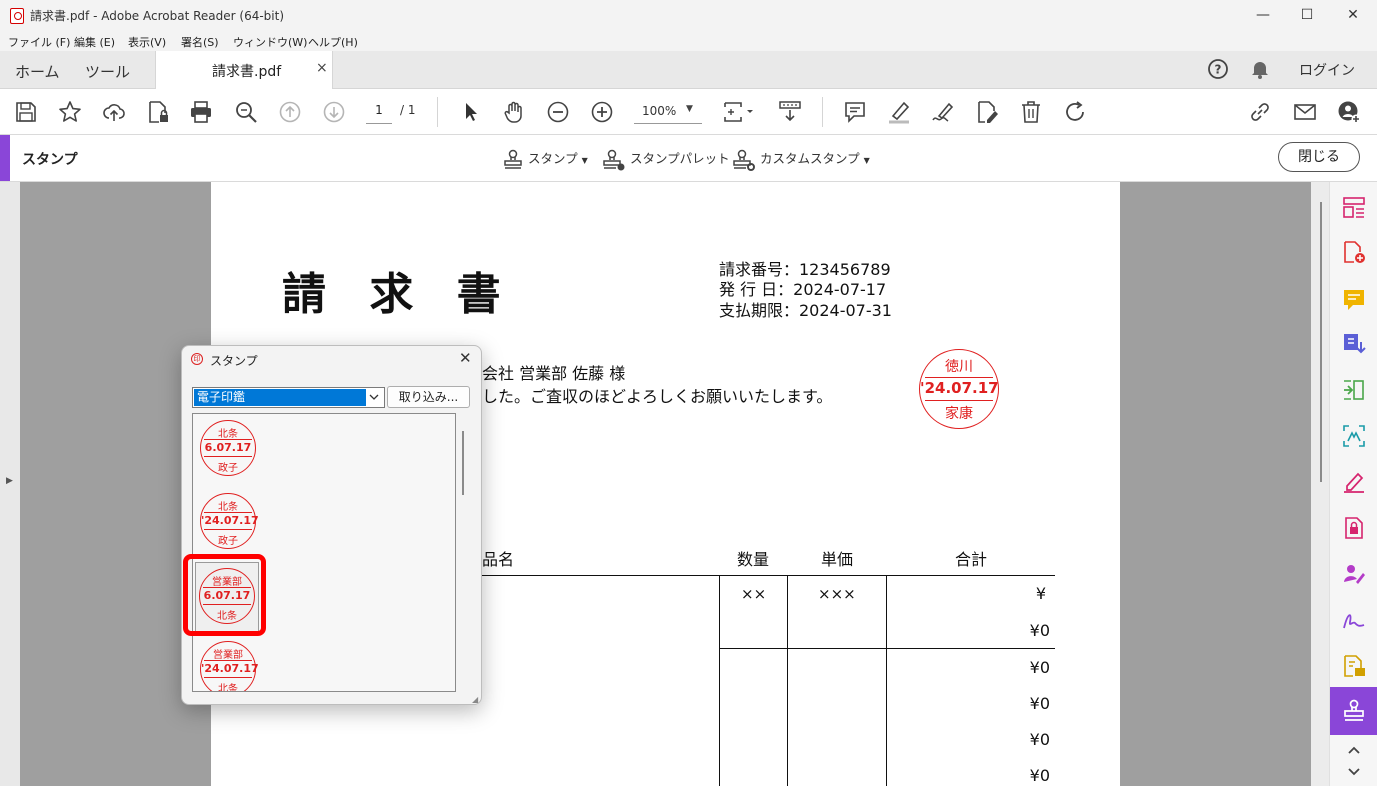  What do you see at coordinates (1260, 69) in the screenshot?
I see `bell-icon` at bounding box center [1260, 69].